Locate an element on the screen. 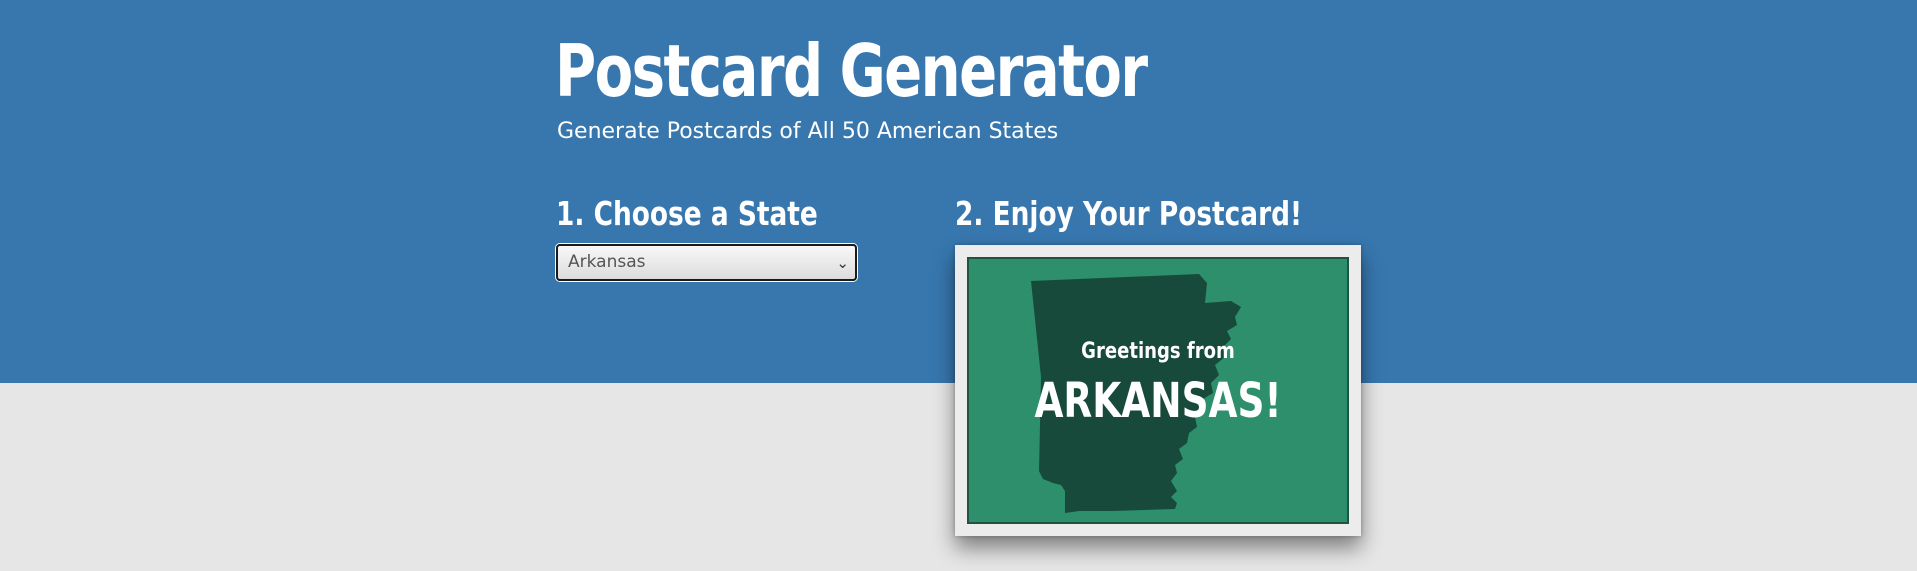 The image size is (1917, 571). step-choose-state-heading: 1. Choose a State is located at coordinates (687, 213).